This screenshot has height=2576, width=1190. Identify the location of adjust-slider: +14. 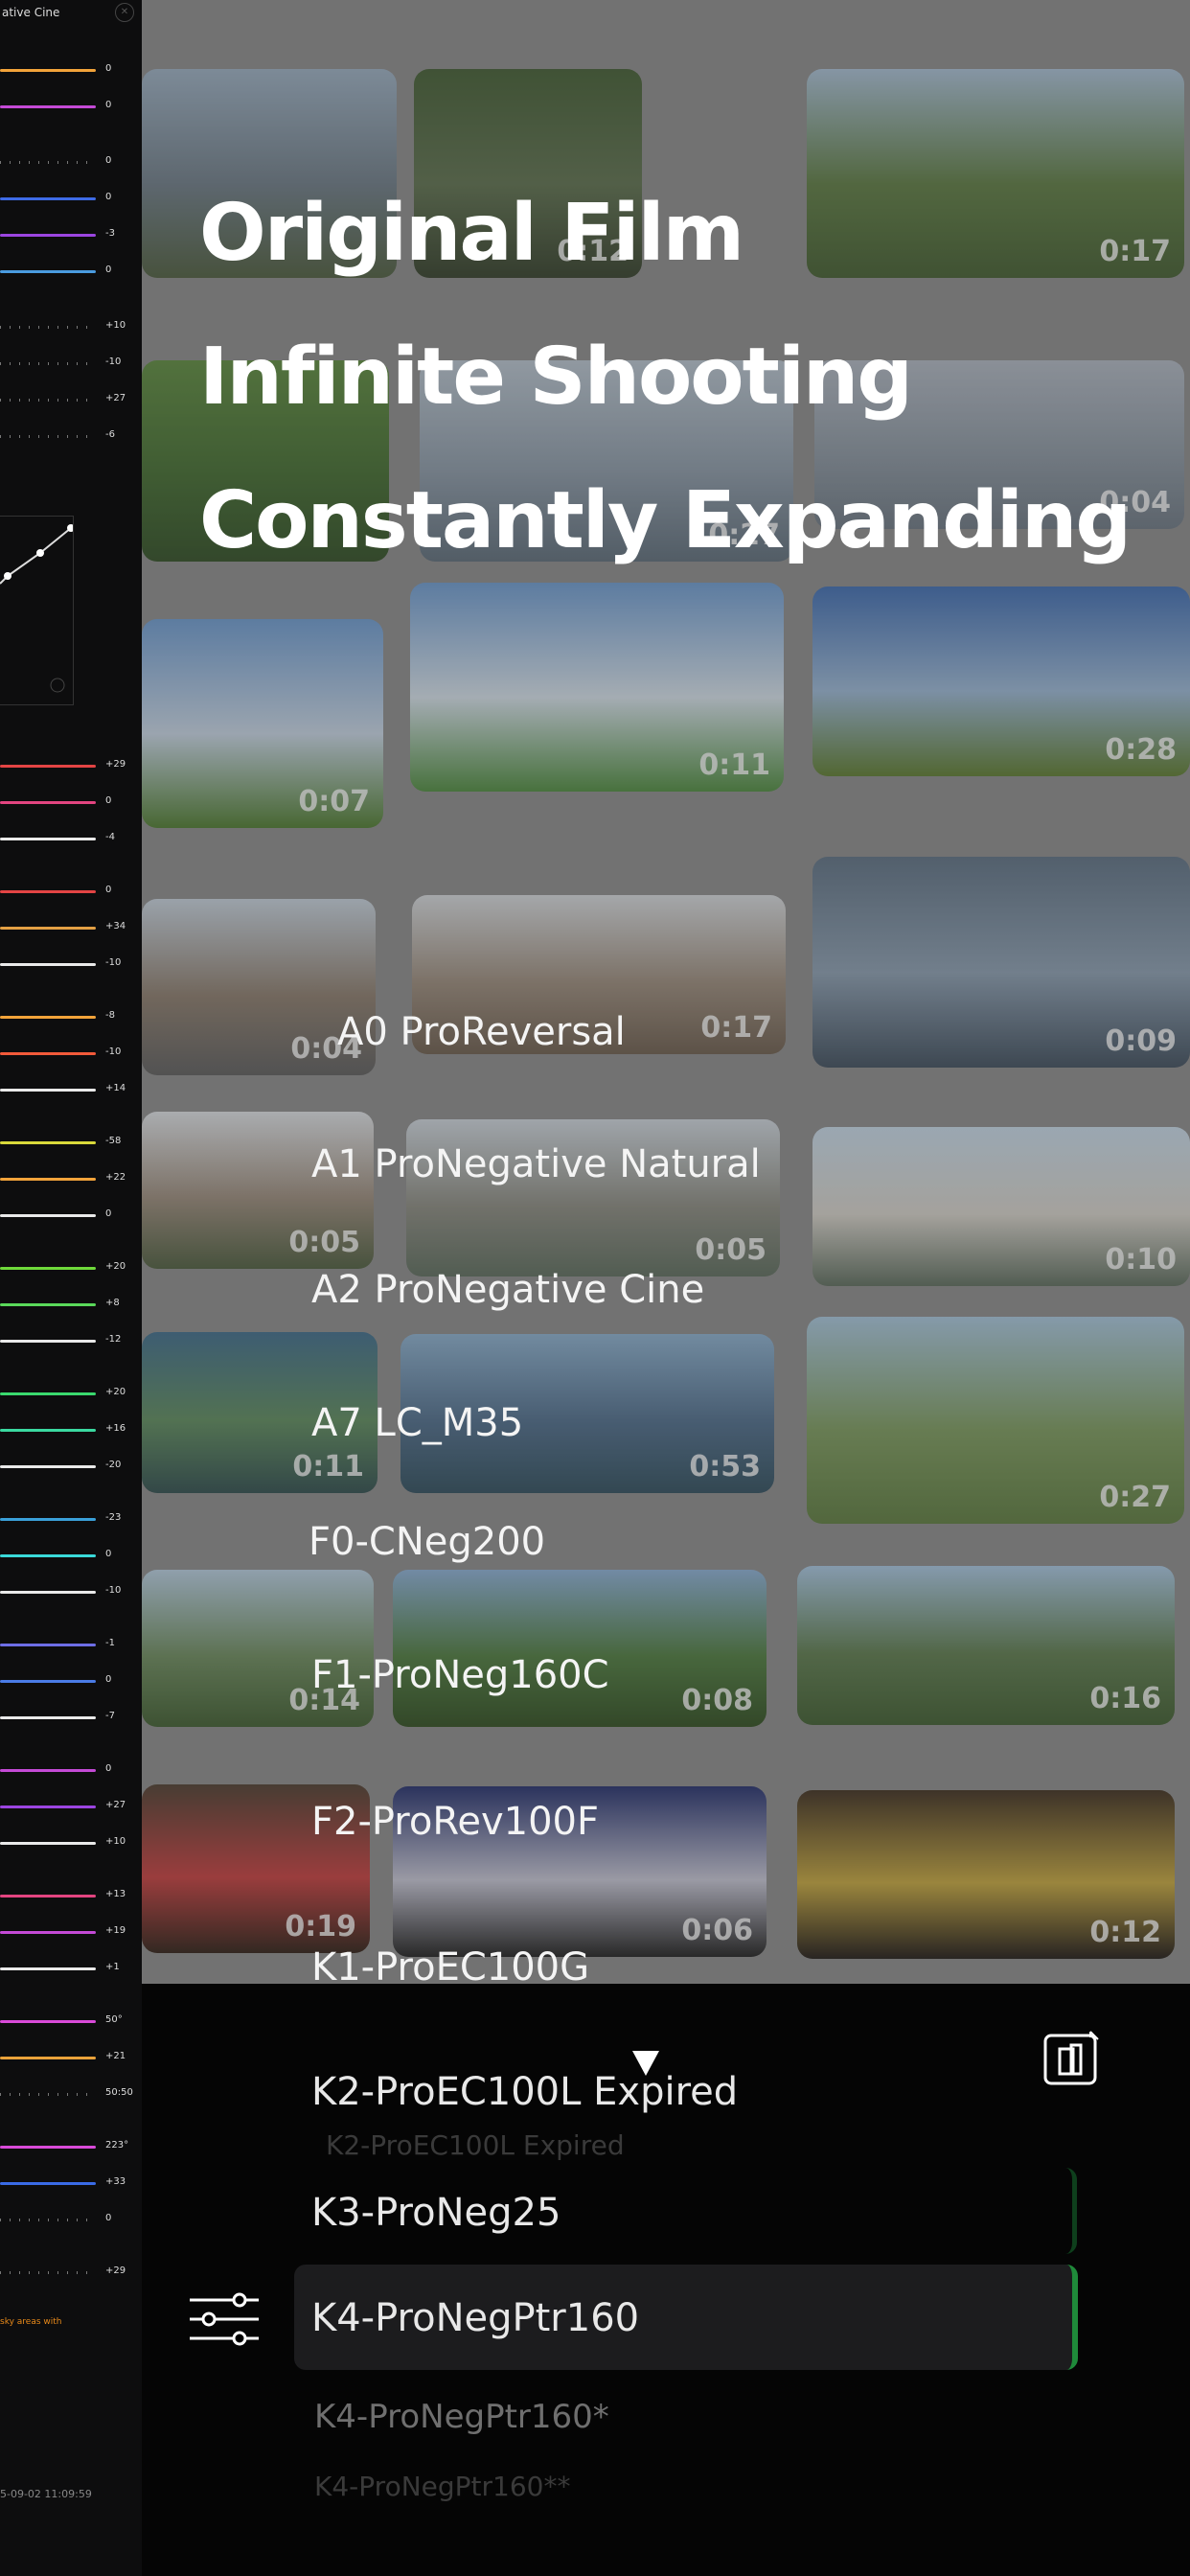
(71, 1089).